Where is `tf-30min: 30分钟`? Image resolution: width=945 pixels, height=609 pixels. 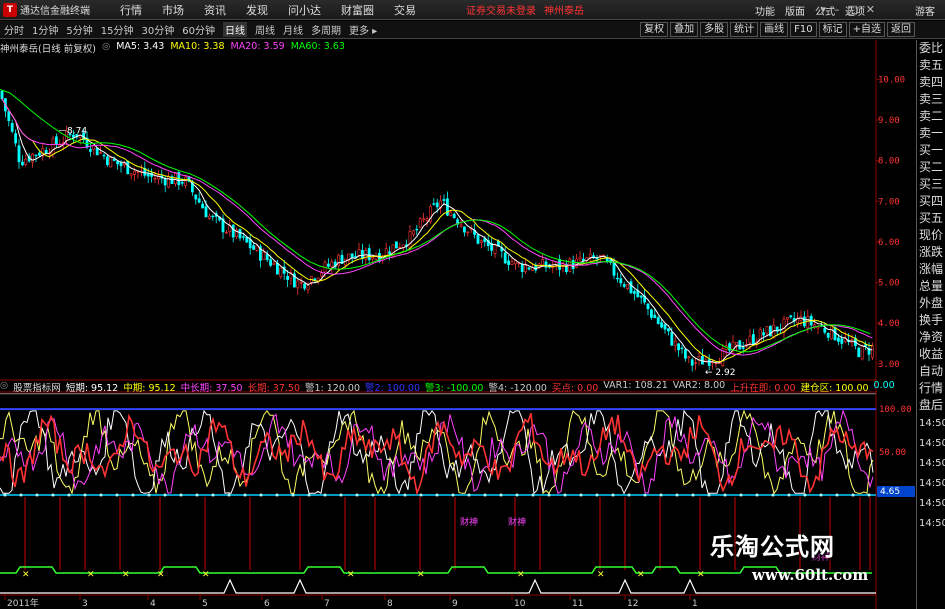
tf-30min: 30分钟 is located at coordinates (157, 29).